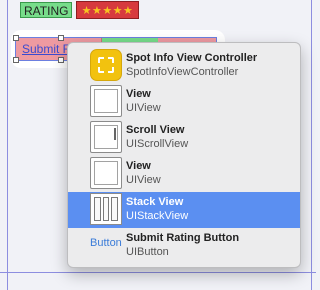 This screenshot has width=320, height=290. I want to click on resize-handle-bottom-left, so click(16, 60).